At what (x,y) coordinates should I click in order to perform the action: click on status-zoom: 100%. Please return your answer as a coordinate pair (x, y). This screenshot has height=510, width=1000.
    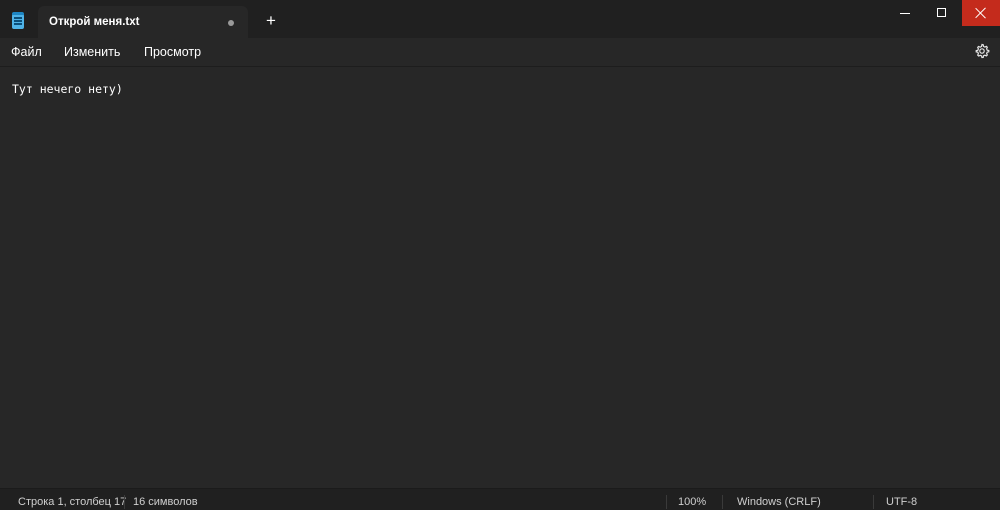
    Looking at the image, I should click on (692, 502).